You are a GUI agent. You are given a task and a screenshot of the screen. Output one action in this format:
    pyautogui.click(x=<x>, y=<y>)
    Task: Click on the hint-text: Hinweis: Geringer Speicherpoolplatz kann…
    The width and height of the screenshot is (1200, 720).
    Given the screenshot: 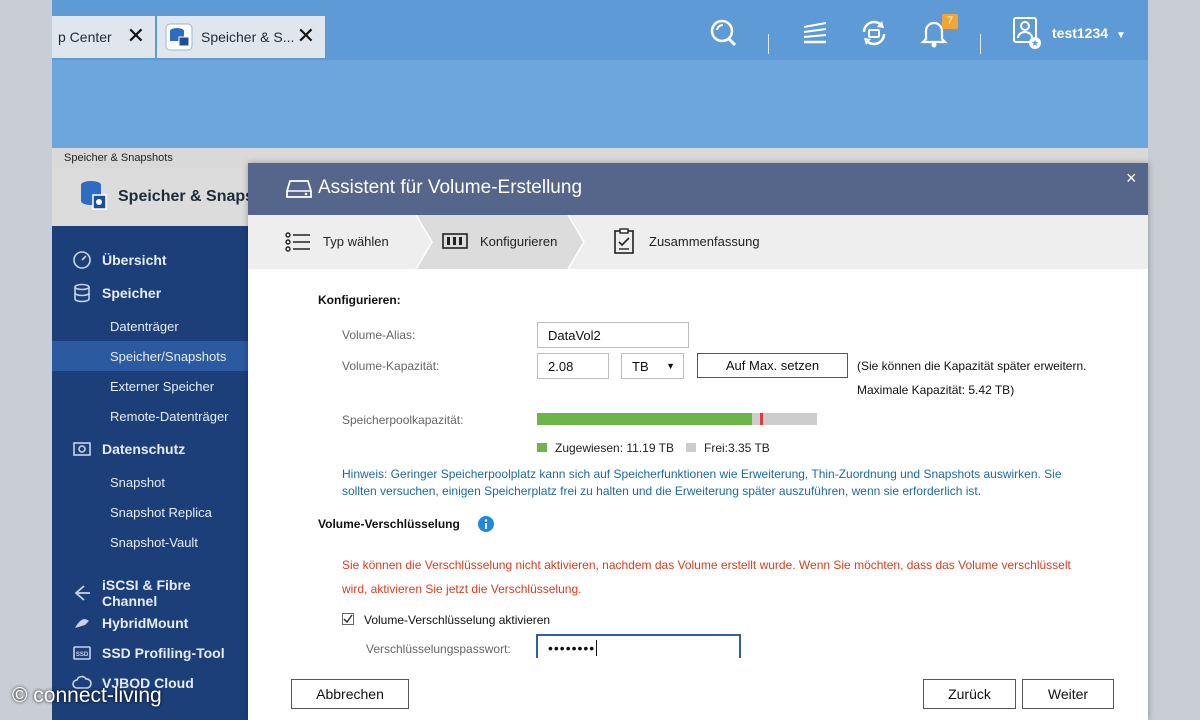 What is the action you would take?
    pyautogui.click(x=712, y=483)
    